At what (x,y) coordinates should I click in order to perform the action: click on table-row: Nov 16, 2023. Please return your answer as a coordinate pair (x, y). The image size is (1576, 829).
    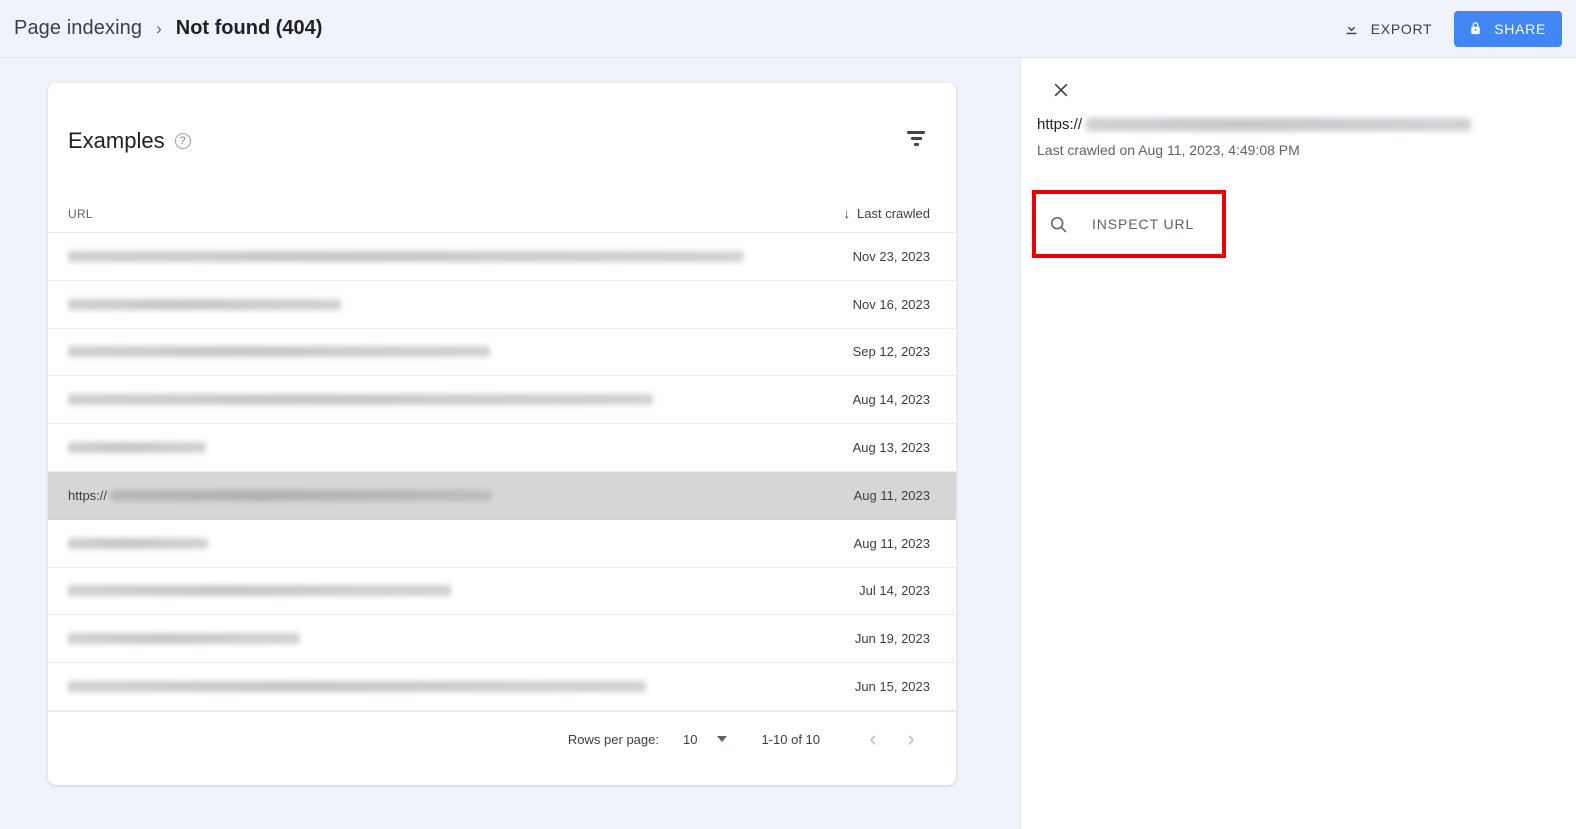
    Looking at the image, I should click on (502, 305).